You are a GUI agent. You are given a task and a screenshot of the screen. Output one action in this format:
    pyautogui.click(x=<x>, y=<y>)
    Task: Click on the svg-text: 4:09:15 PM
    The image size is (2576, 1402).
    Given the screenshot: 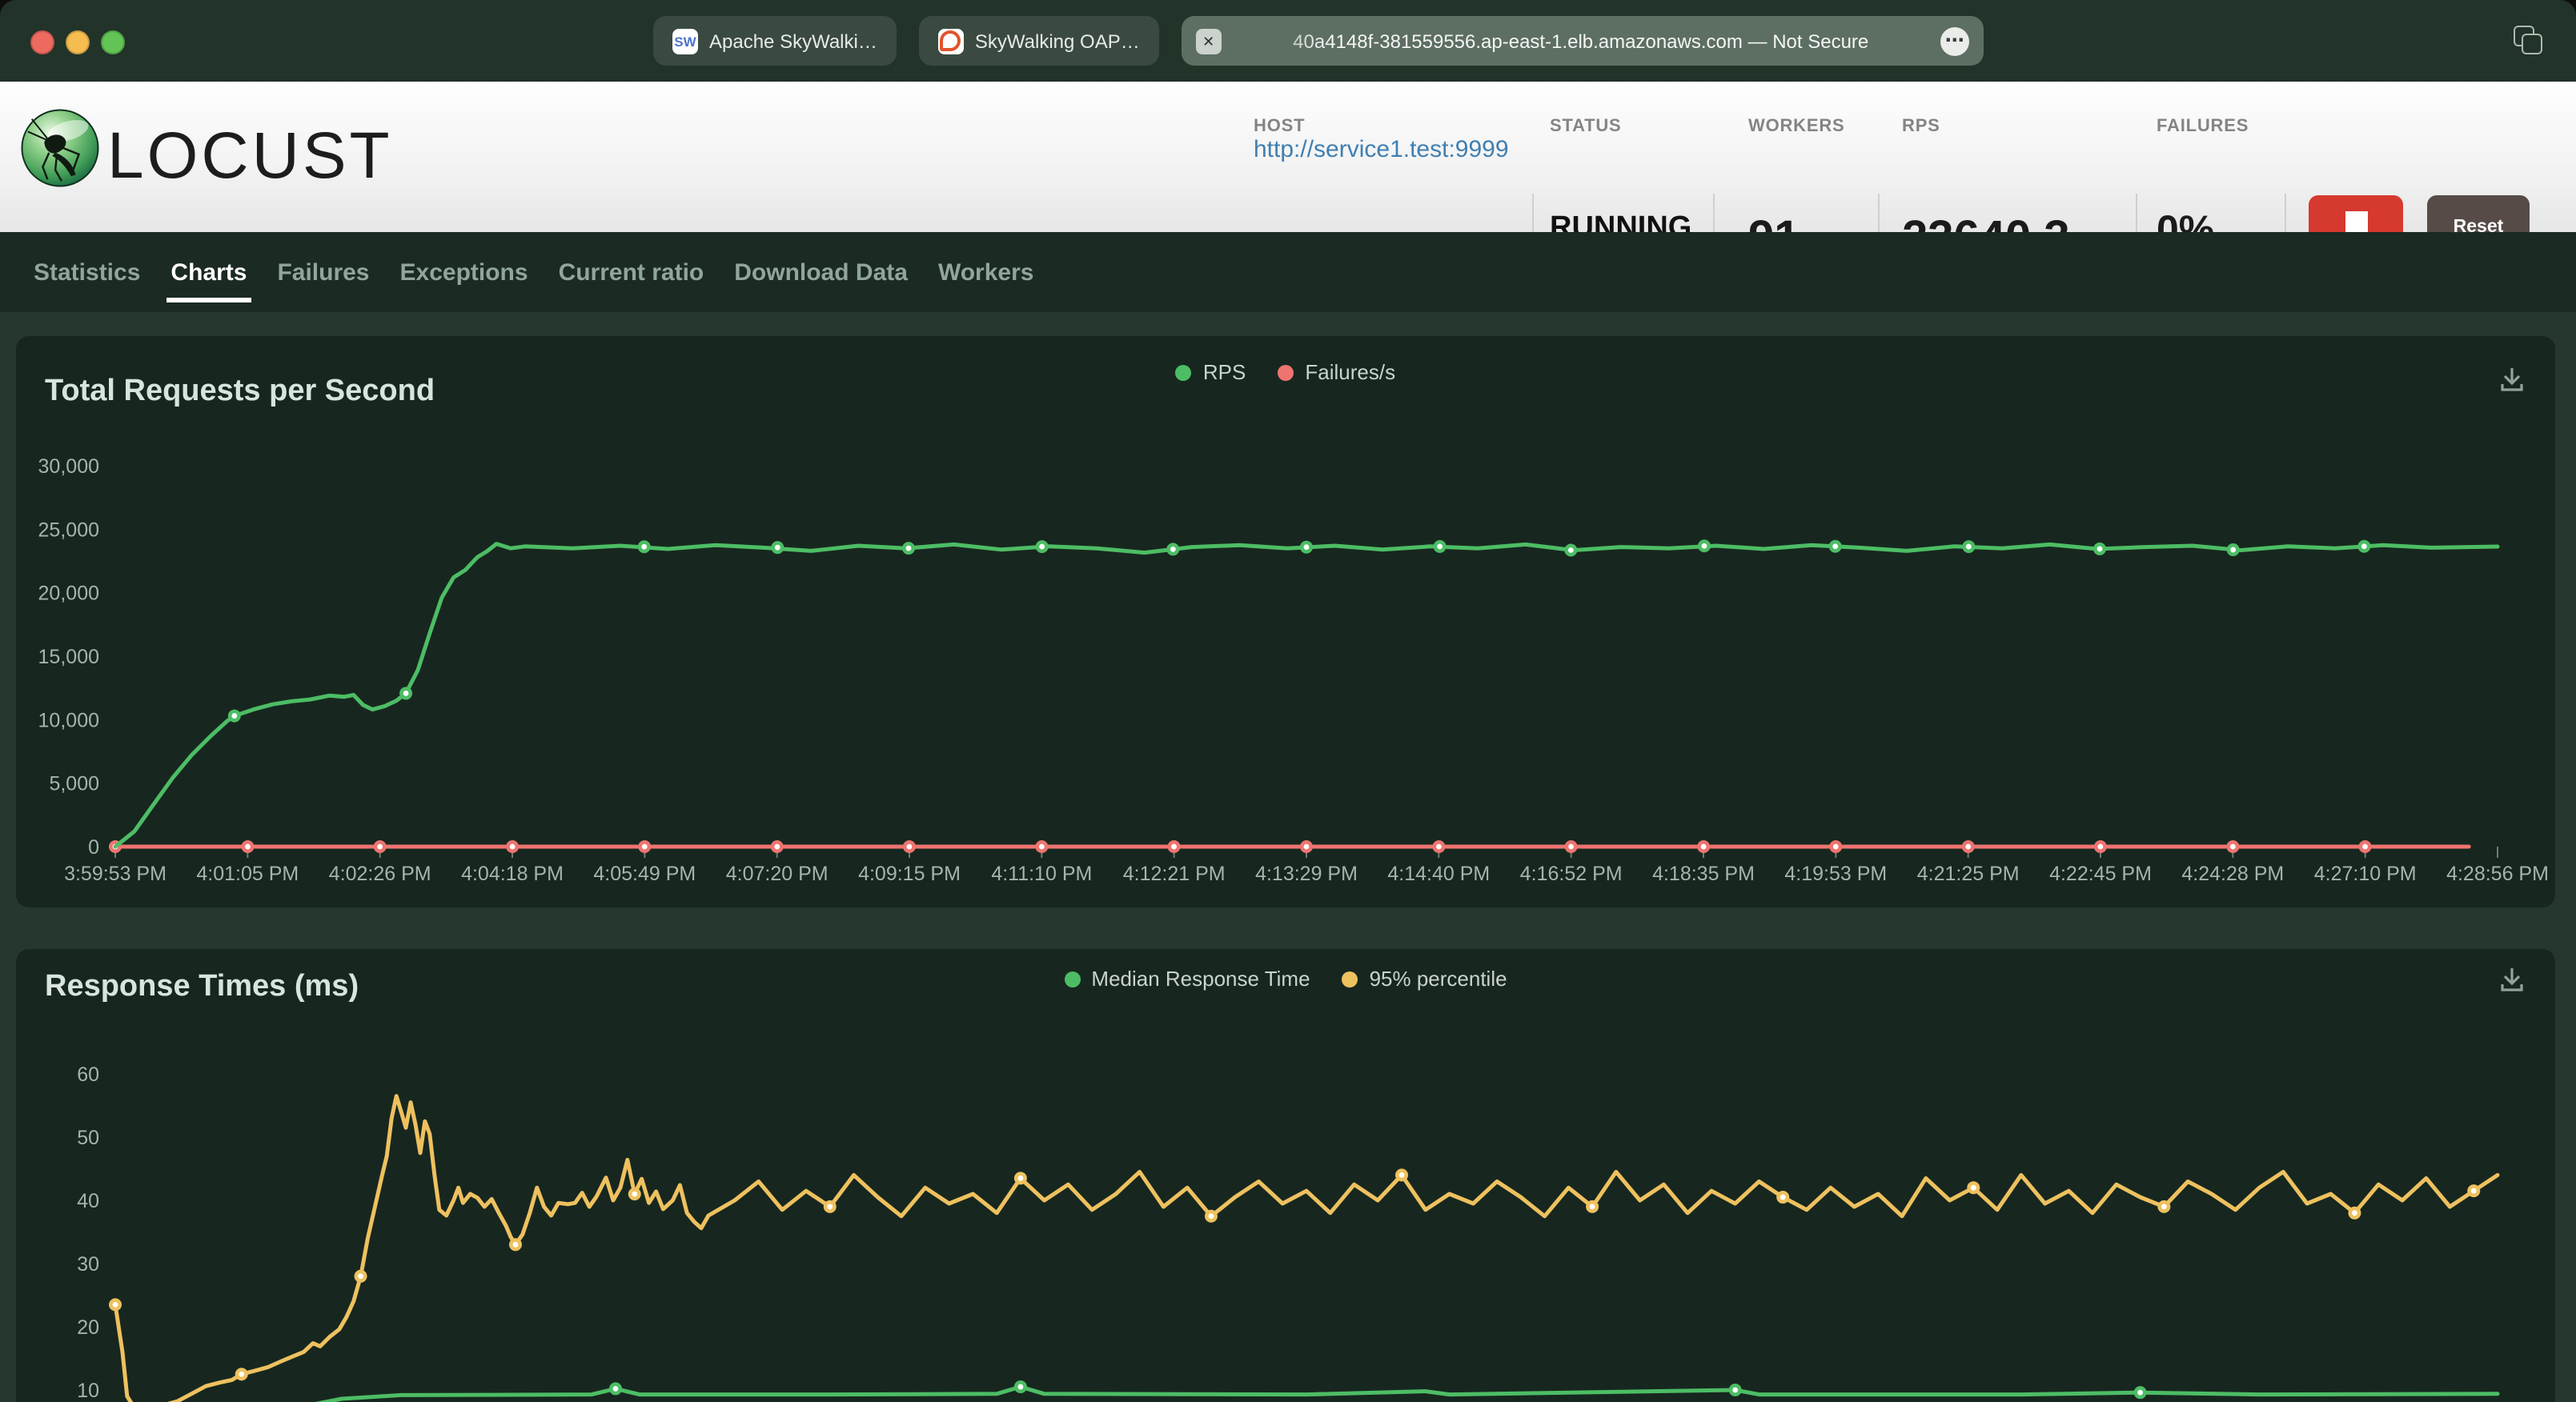 What is the action you would take?
    pyautogui.click(x=910, y=874)
    